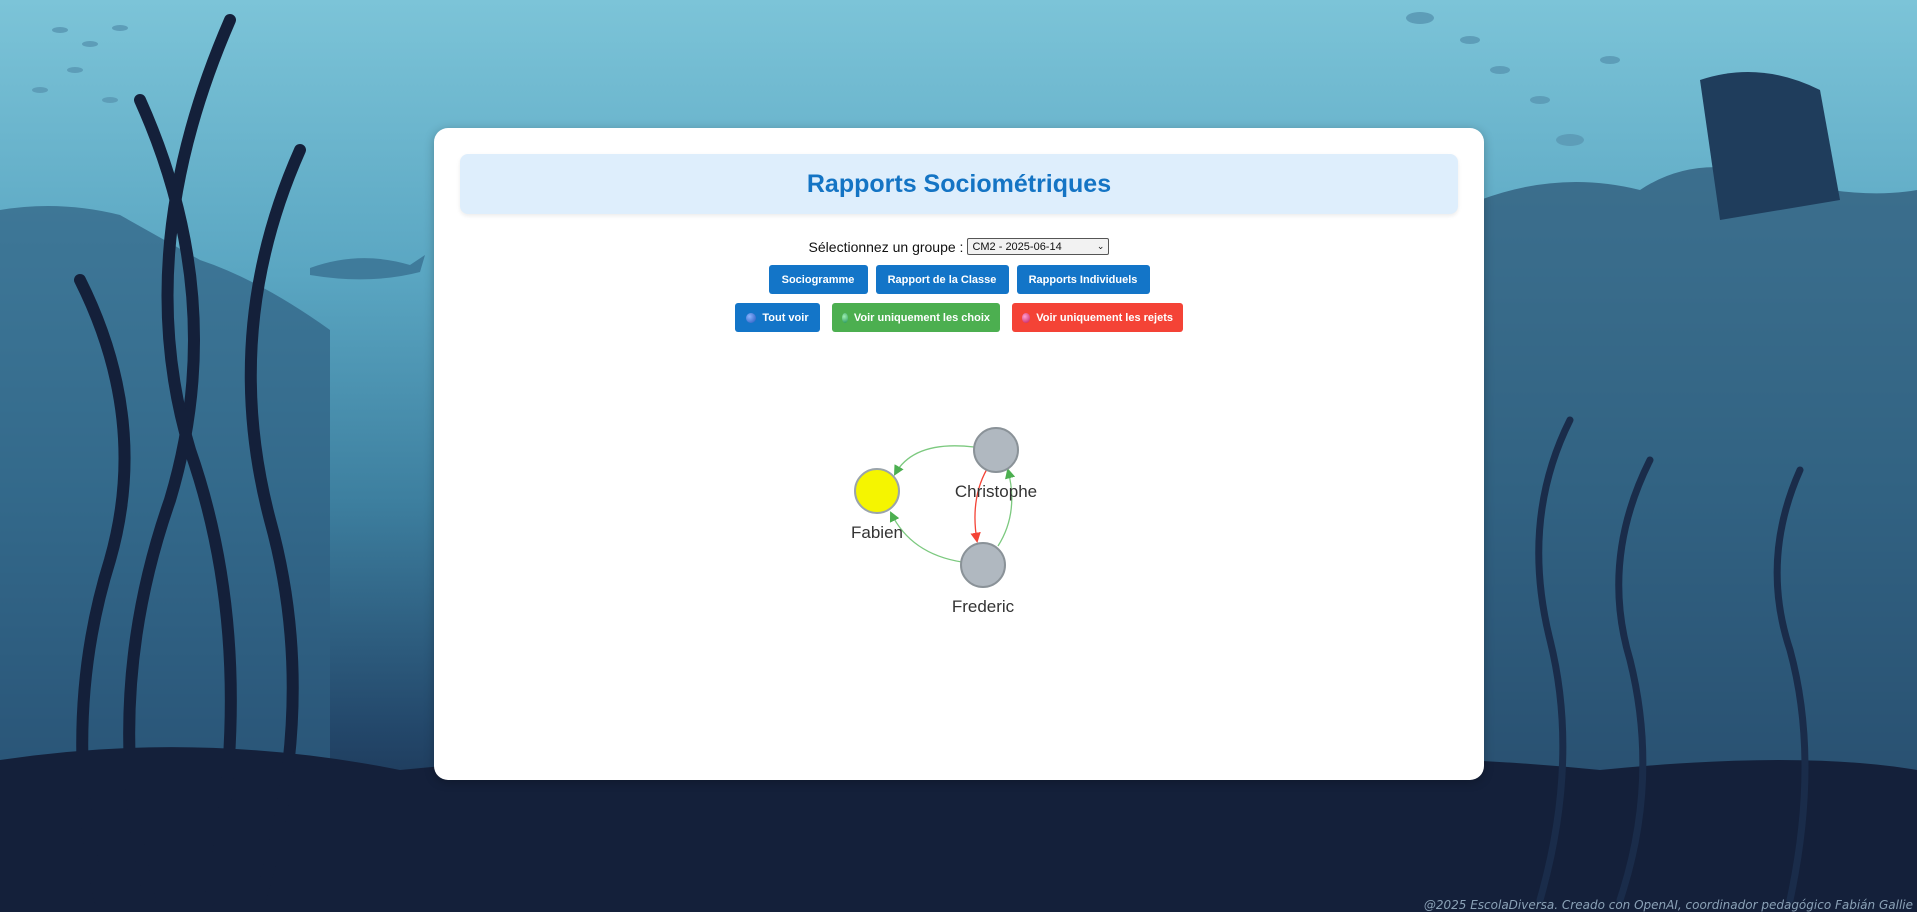  What do you see at coordinates (944, 521) in the screenshot?
I see `sociogram-graph: Fabien Christophe Frederic` at bounding box center [944, 521].